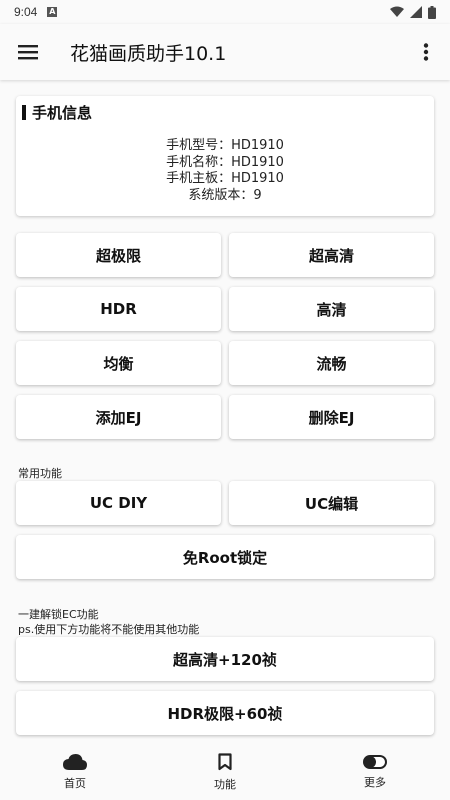 The image size is (450, 800). Describe the element at coordinates (331, 417) in the screenshot. I see `delete-ej-button: 删除EJ` at that location.